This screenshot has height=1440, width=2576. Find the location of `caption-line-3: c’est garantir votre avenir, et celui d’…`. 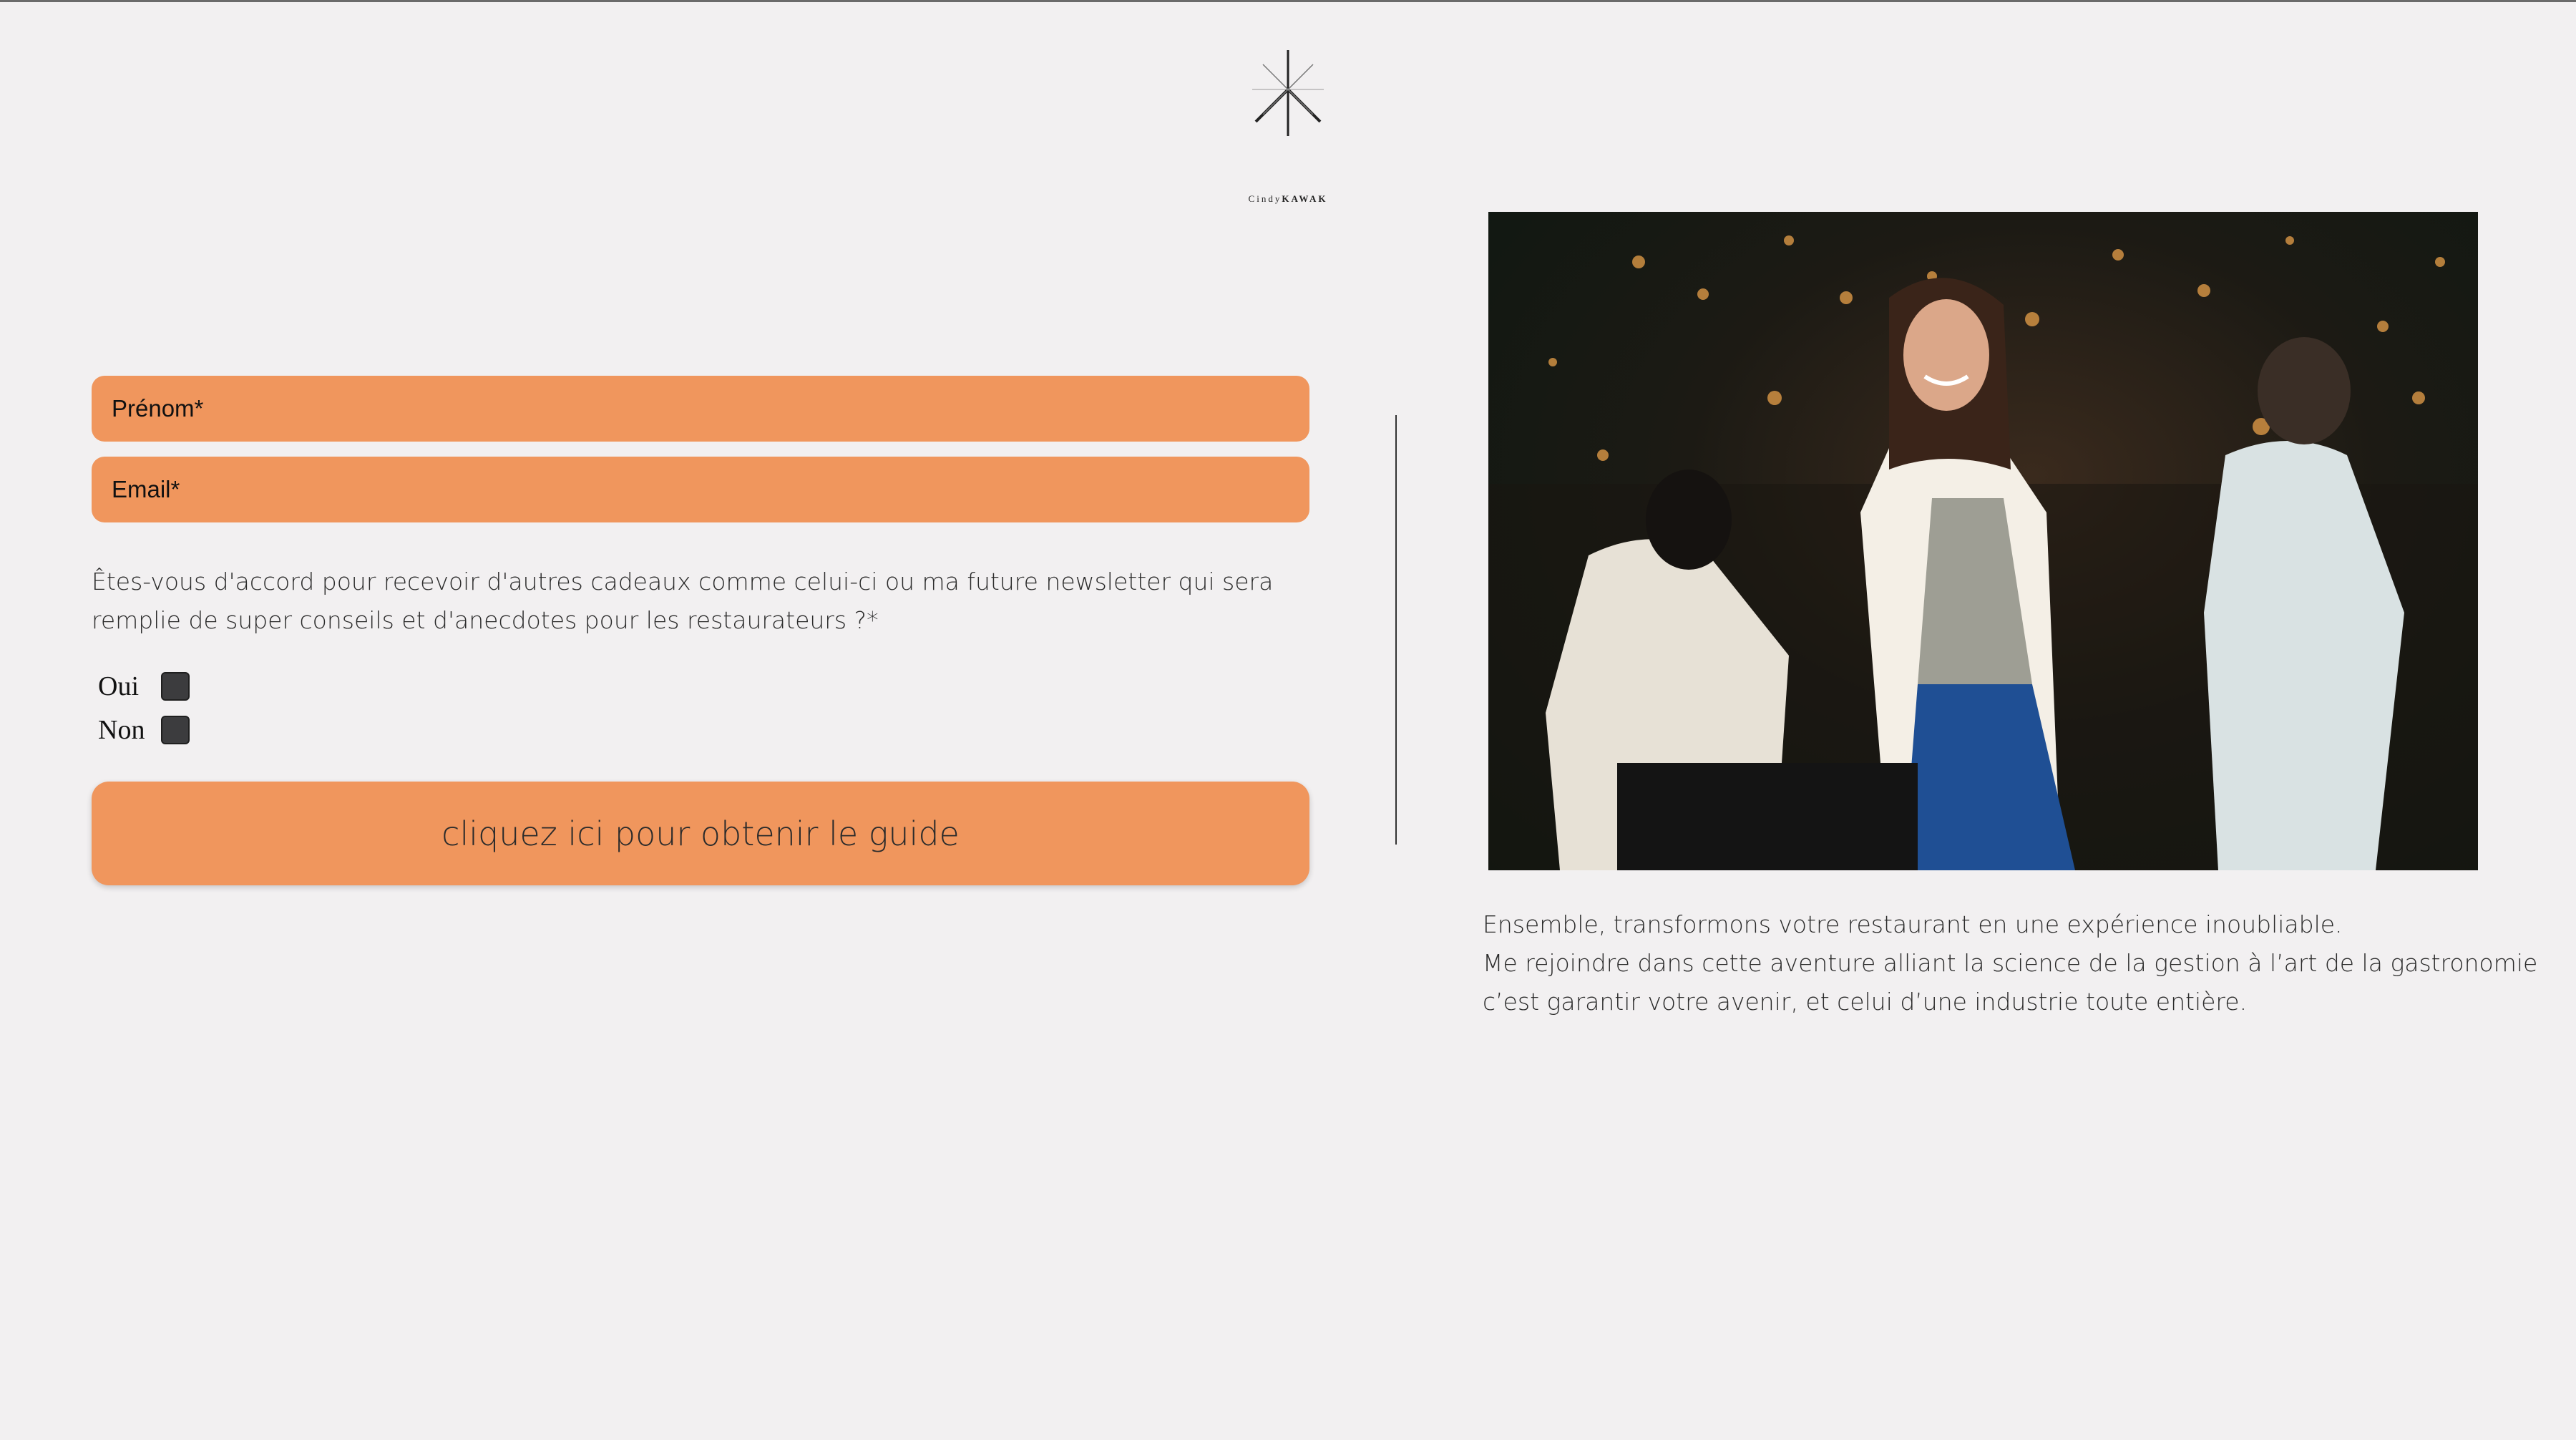

caption-line-3: c’est garantir votre avenir, et celui d’… is located at coordinates (1865, 1002).